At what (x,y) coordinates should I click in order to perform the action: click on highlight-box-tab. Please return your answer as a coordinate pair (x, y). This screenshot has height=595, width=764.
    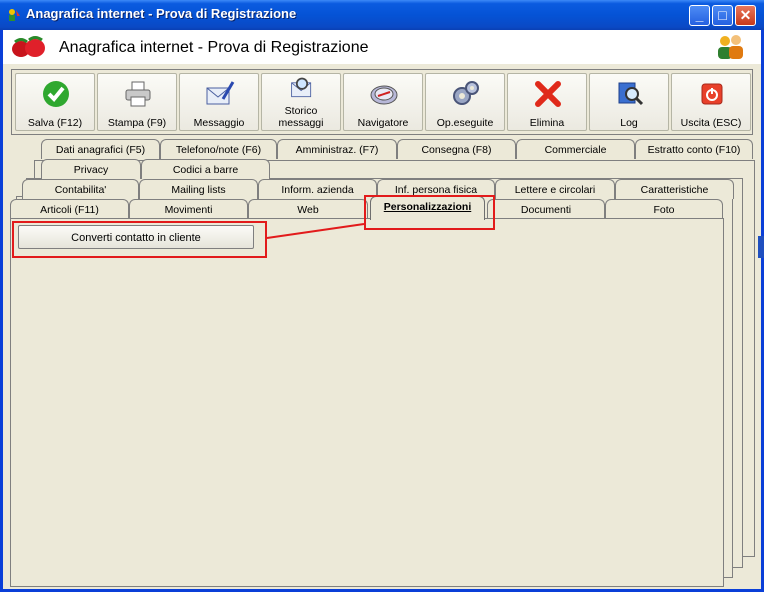
    Looking at the image, I should click on (429, 212).